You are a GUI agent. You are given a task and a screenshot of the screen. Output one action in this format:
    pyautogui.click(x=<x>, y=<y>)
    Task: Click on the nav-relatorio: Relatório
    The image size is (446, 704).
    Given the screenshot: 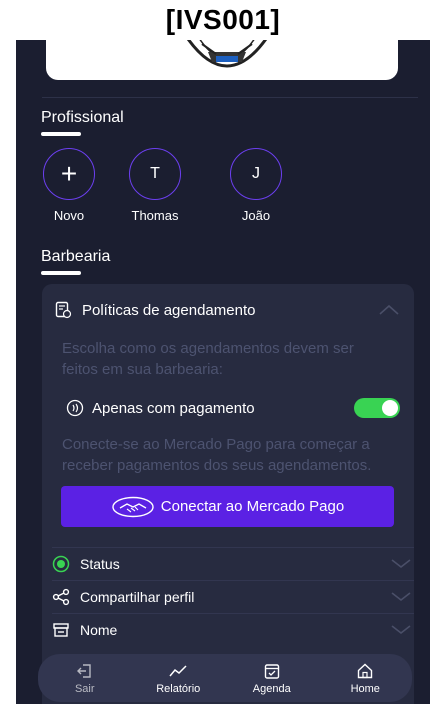 What is the action you would take?
    pyautogui.click(x=178, y=678)
    